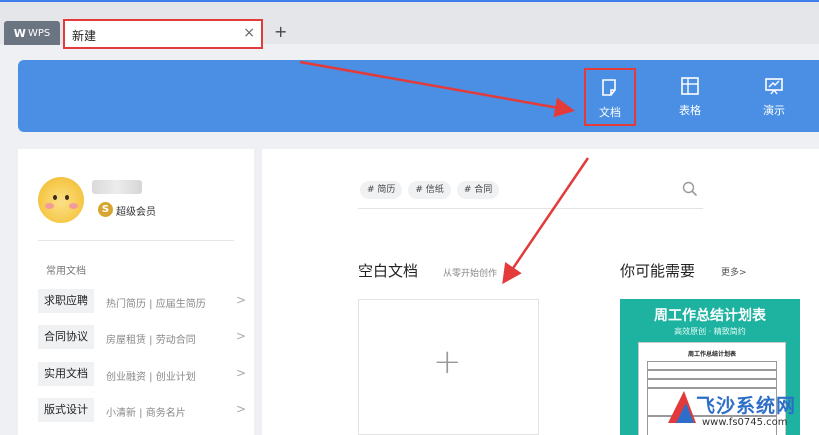  I want to click on document-icon, so click(609, 87).